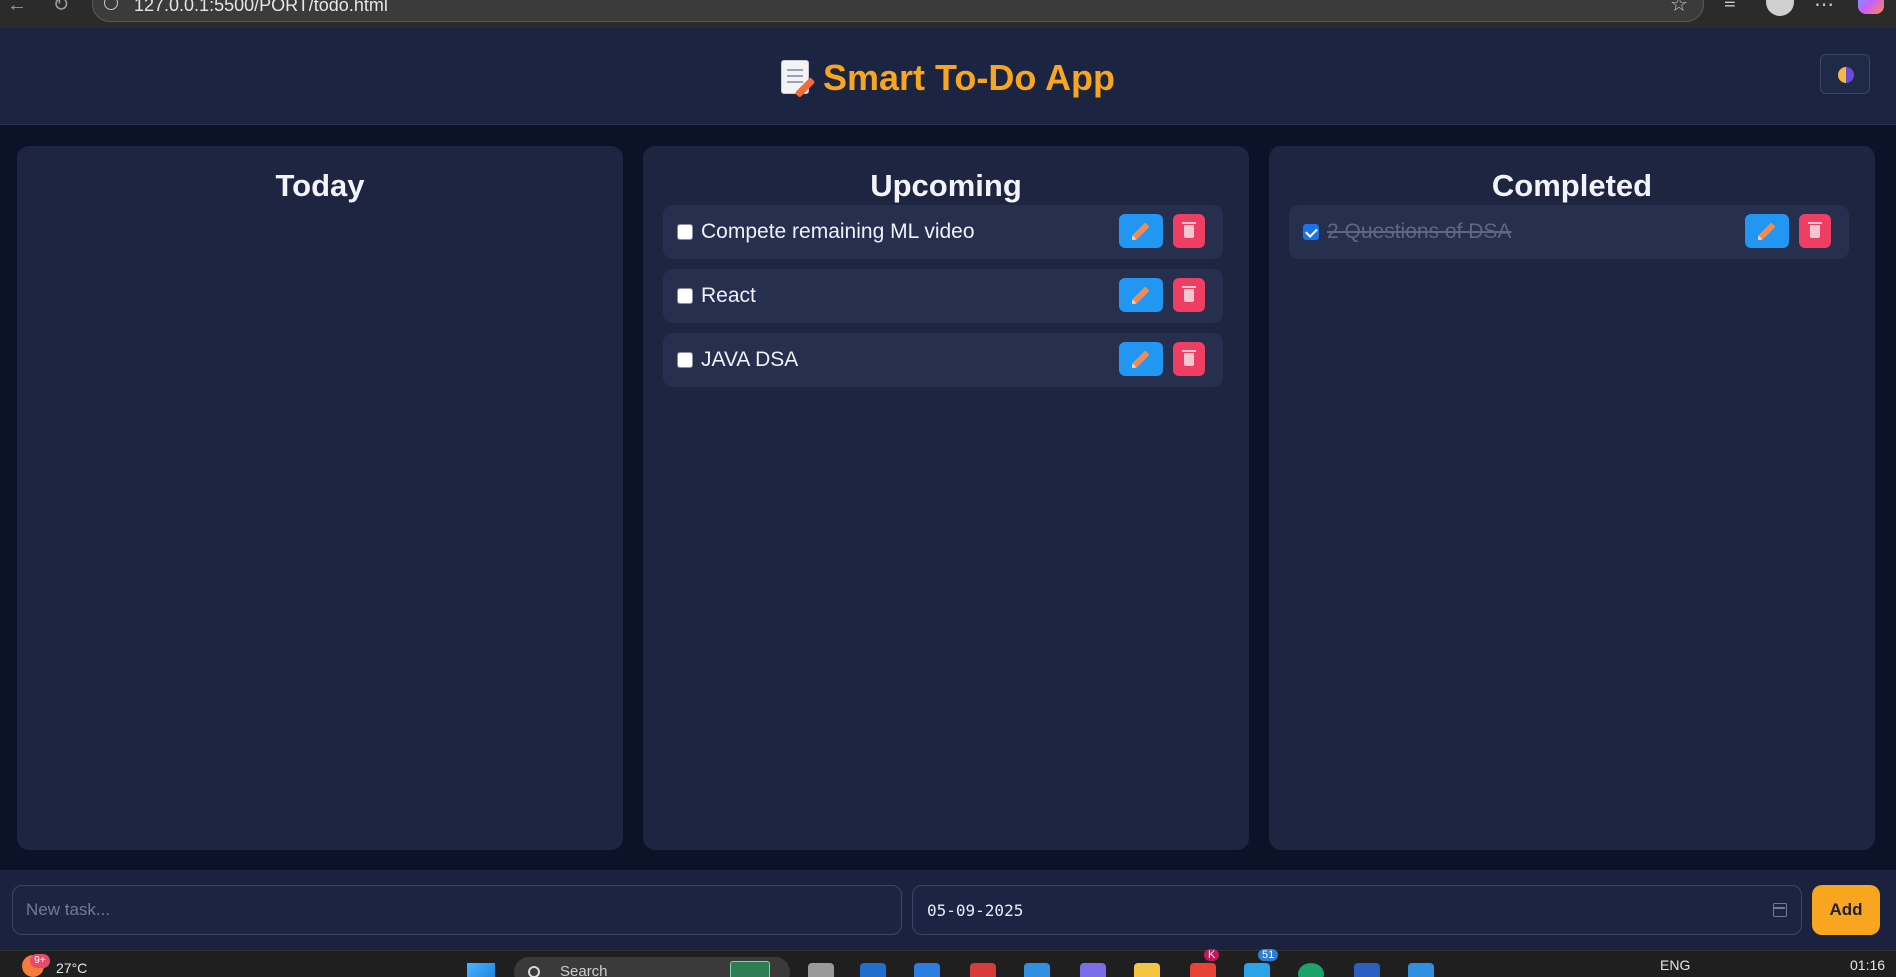 Image resolution: width=1896 pixels, height=977 pixels. What do you see at coordinates (1421, 970) in the screenshot?
I see `vscode-icon` at bounding box center [1421, 970].